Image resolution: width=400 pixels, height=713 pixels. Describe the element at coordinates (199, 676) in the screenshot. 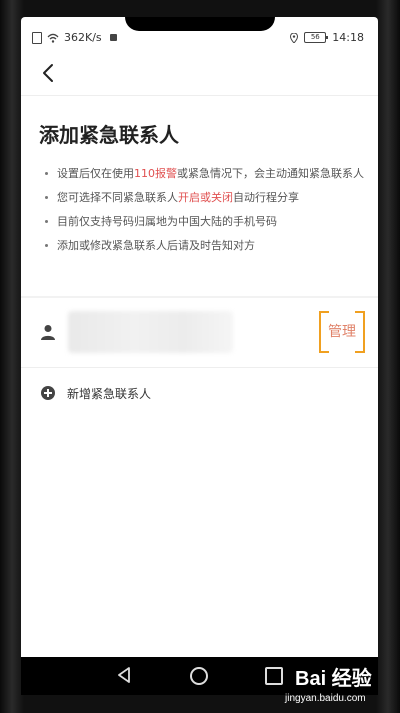

I see `nav-home-icon` at that location.